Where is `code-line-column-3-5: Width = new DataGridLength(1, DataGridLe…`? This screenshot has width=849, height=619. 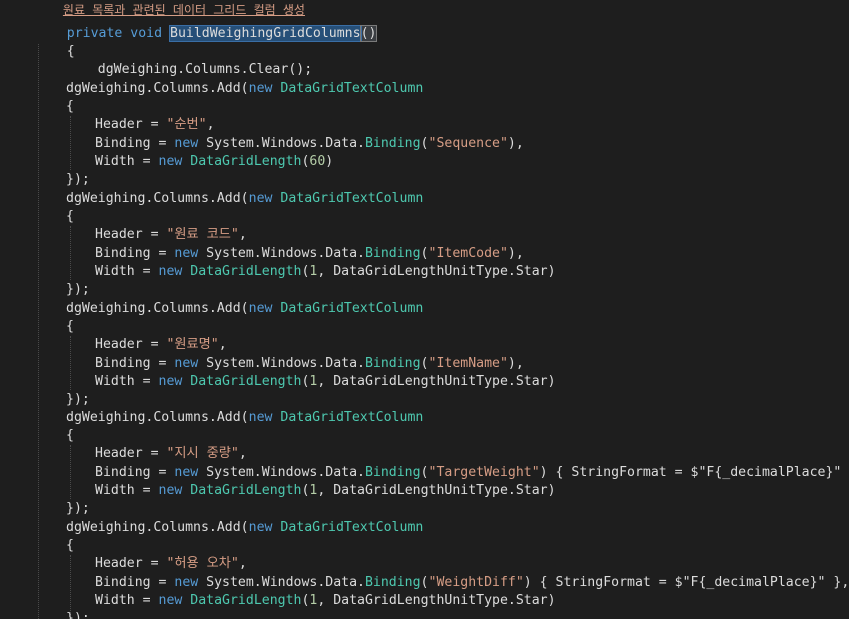
code-line-column-3-5: Width = new DataGridLength(1, DataGridLe… is located at coordinates (325, 382).